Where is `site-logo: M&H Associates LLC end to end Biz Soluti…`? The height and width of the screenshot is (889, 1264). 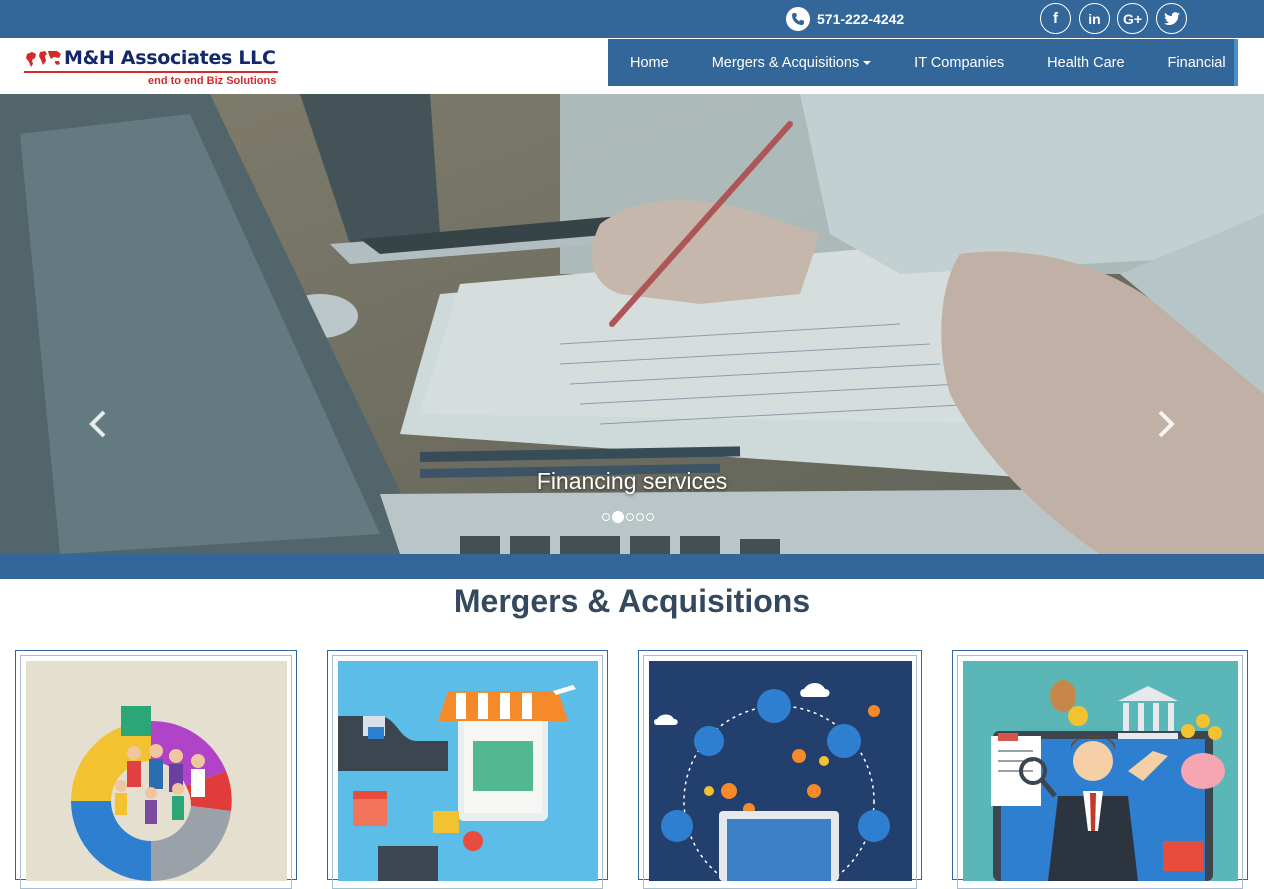
site-logo: M&H Associates LLC end to end Biz Soluti… is located at coordinates (152, 68).